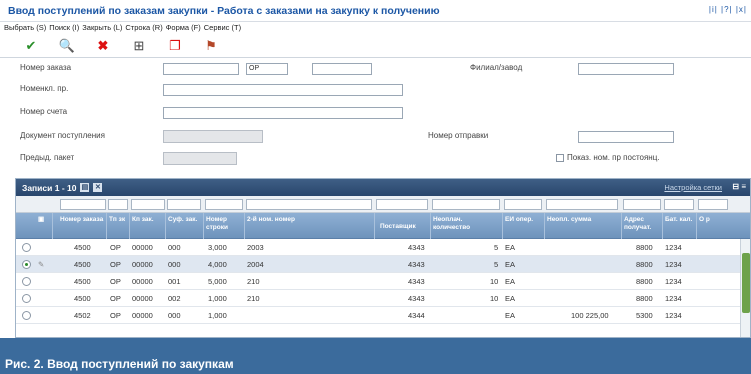  Describe the element at coordinates (200, 158) in the screenshot. I see `prev-batch-input` at that location.